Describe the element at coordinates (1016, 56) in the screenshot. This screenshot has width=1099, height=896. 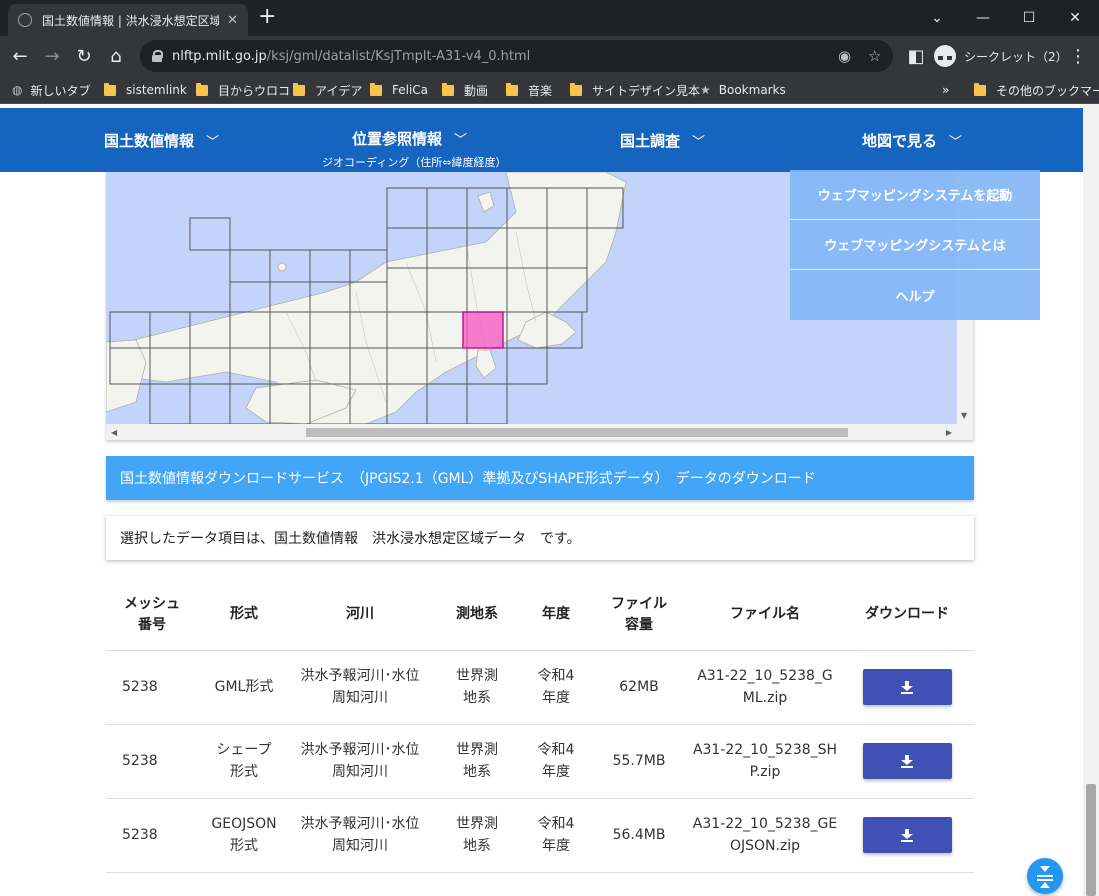
I see `profile-label: シークレット（2）` at that location.